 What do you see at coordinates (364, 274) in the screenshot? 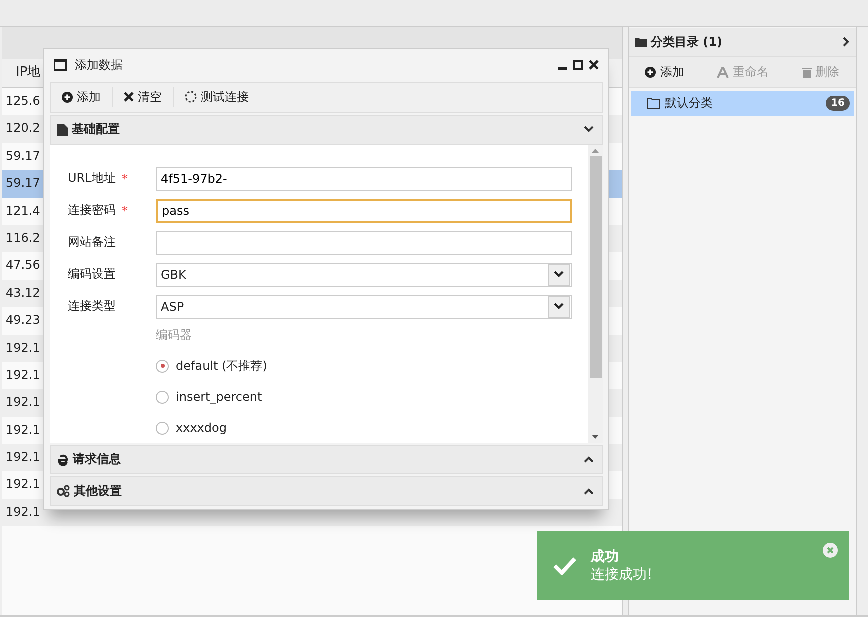
I see `dropdown: GBK` at bounding box center [364, 274].